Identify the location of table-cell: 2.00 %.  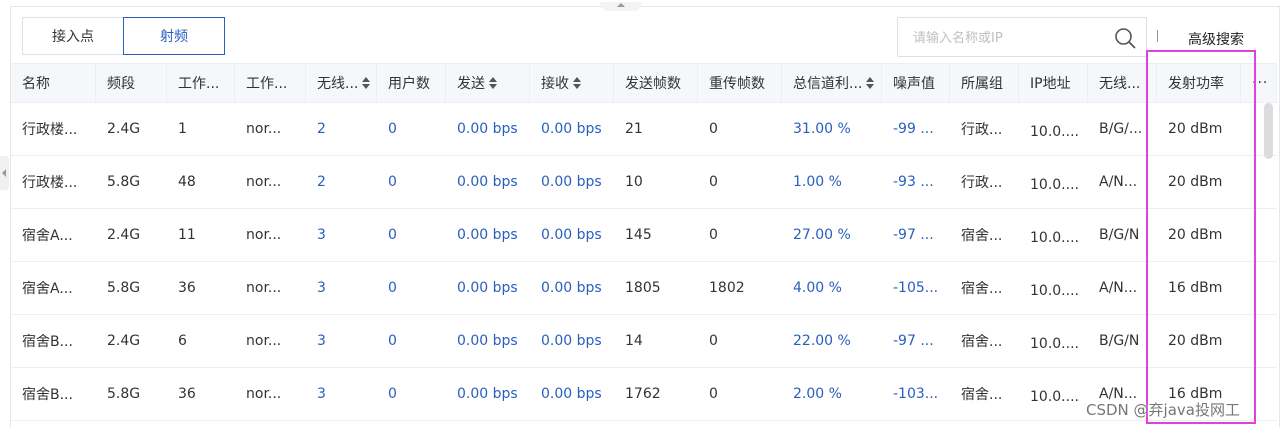
(832, 393).